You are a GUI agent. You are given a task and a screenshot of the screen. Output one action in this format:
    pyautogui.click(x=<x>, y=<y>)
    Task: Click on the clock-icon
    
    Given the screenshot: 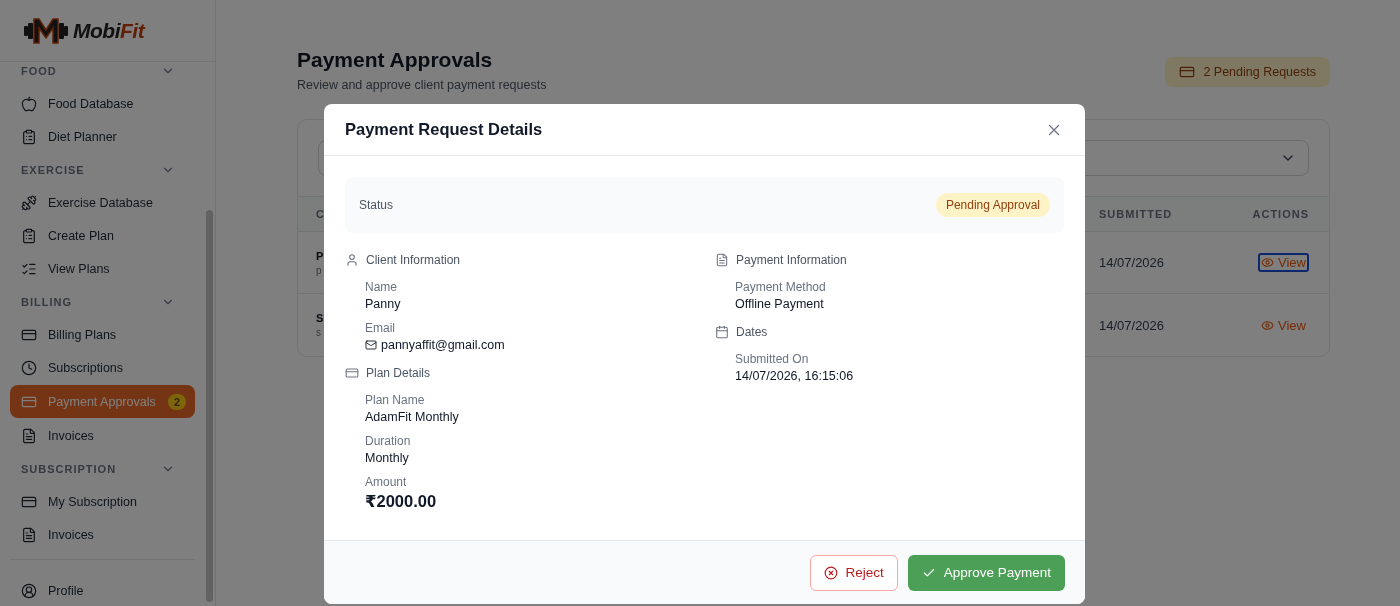 What is the action you would take?
    pyautogui.click(x=29, y=367)
    